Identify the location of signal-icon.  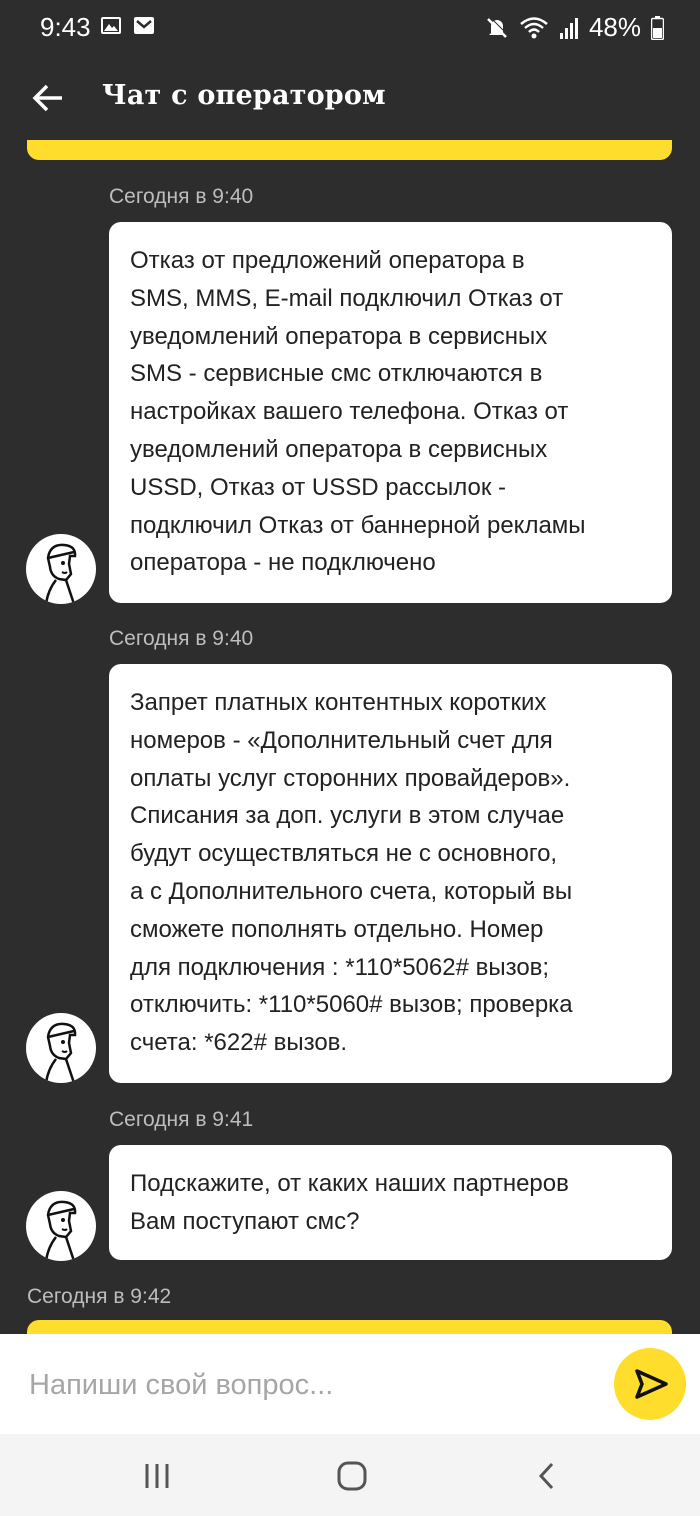
(568, 28).